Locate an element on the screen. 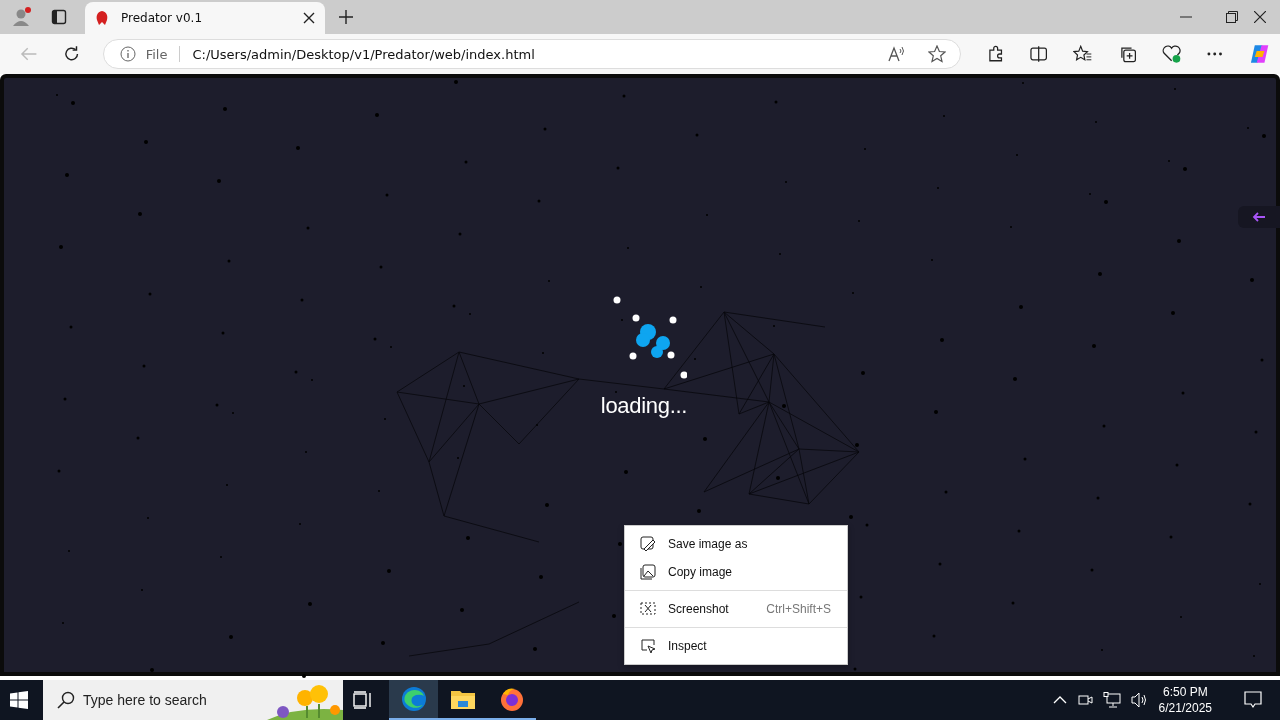  taskbar-app is located at coordinates (413, 700).